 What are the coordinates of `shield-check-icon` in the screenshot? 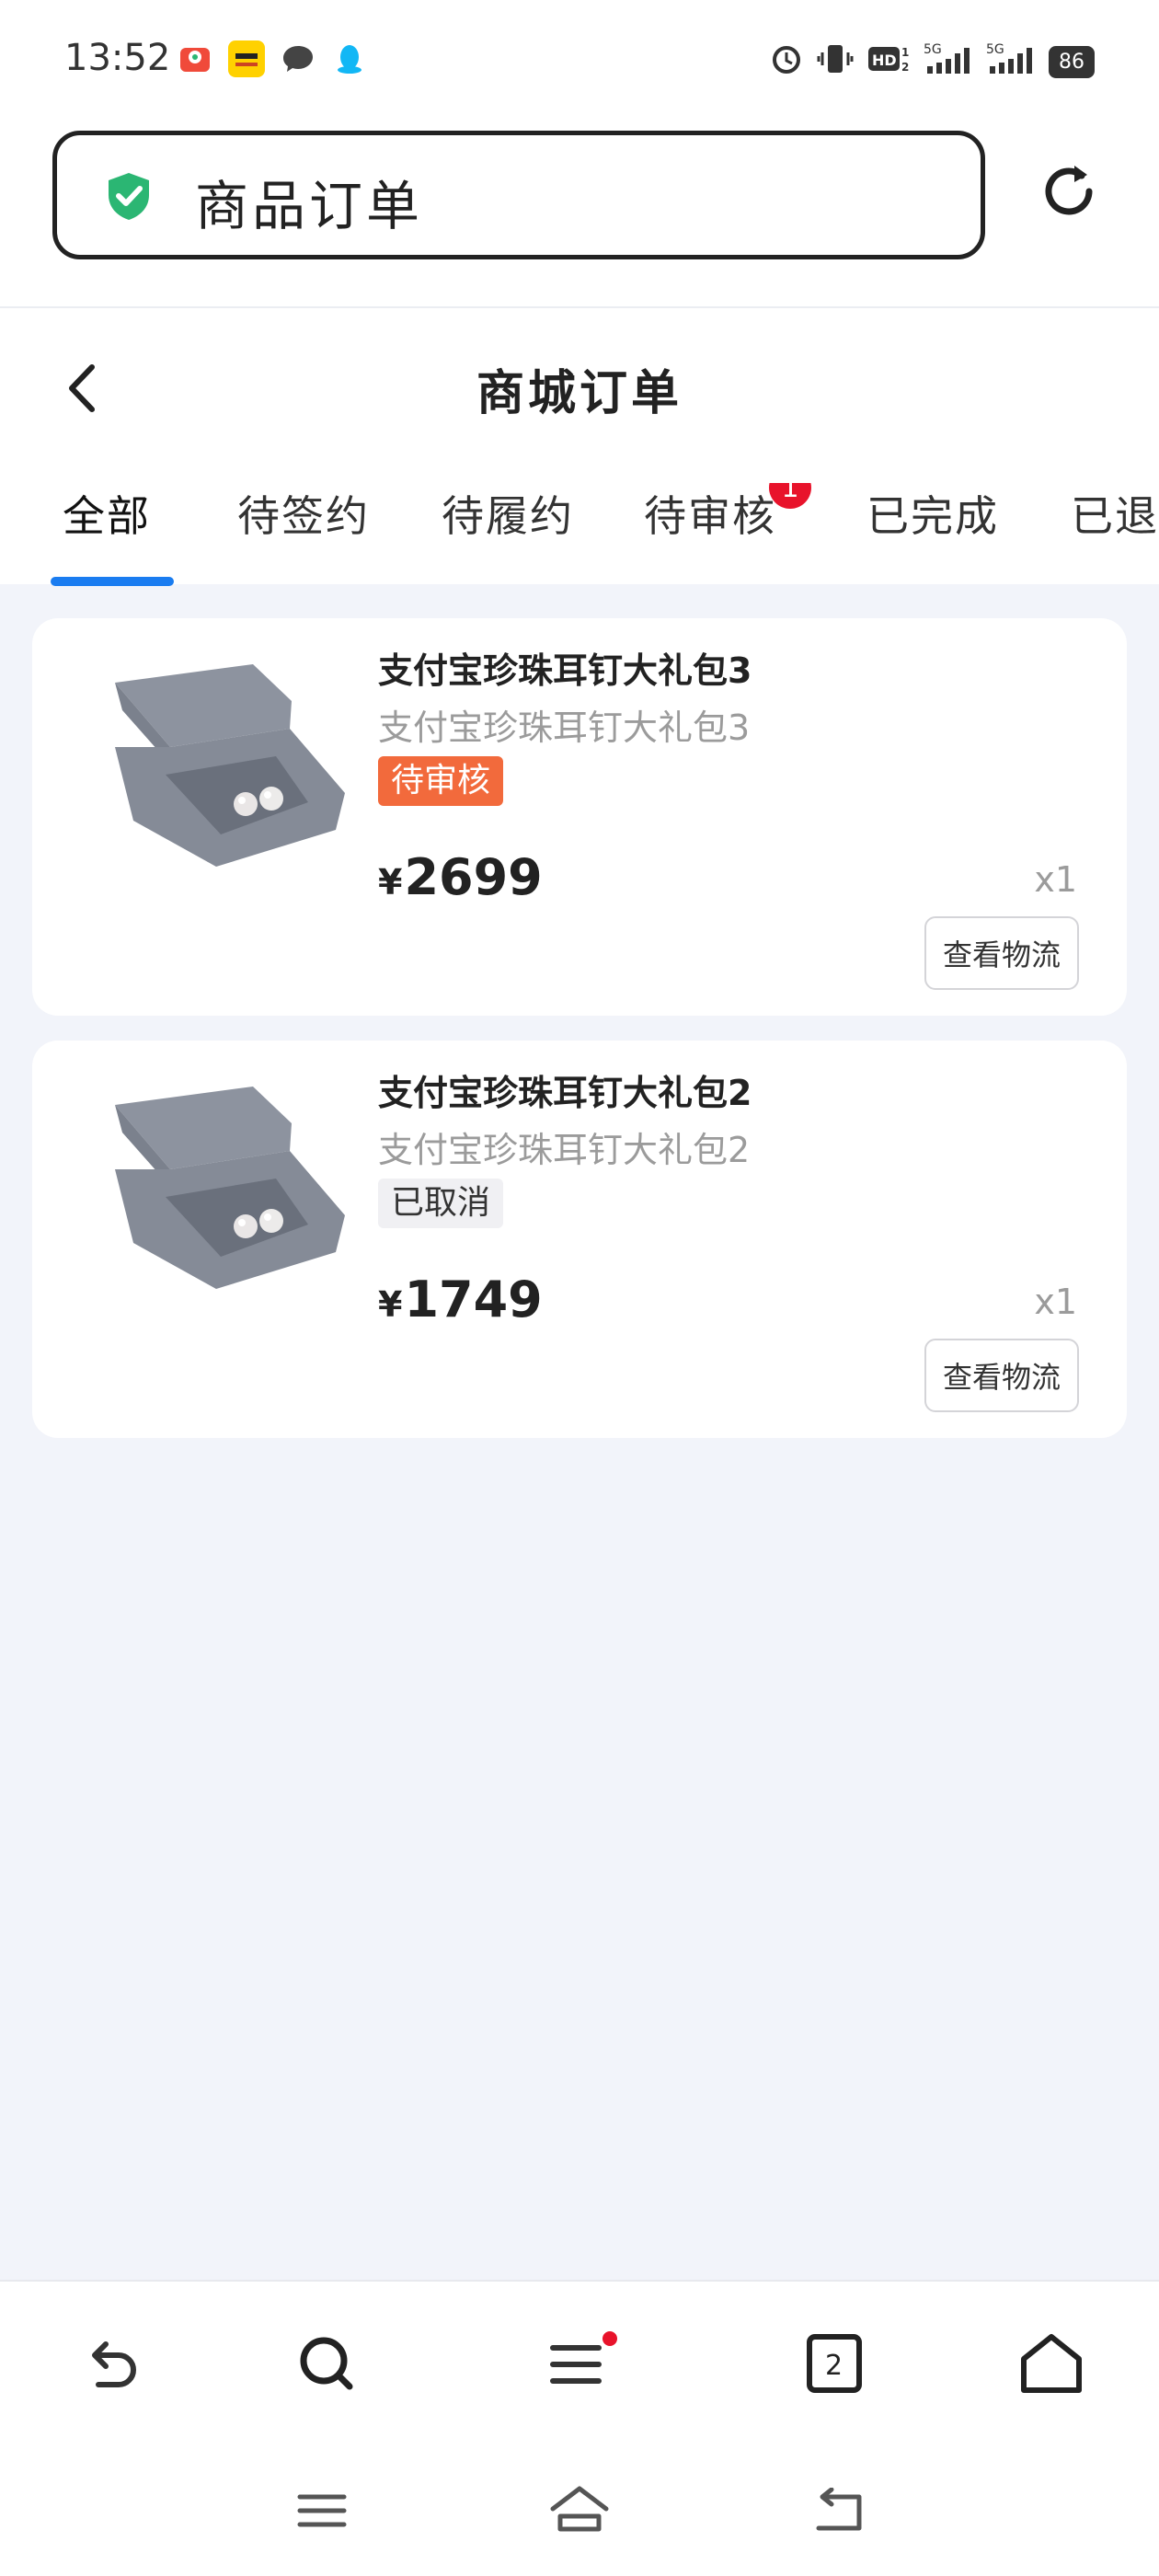 It's located at (129, 196).